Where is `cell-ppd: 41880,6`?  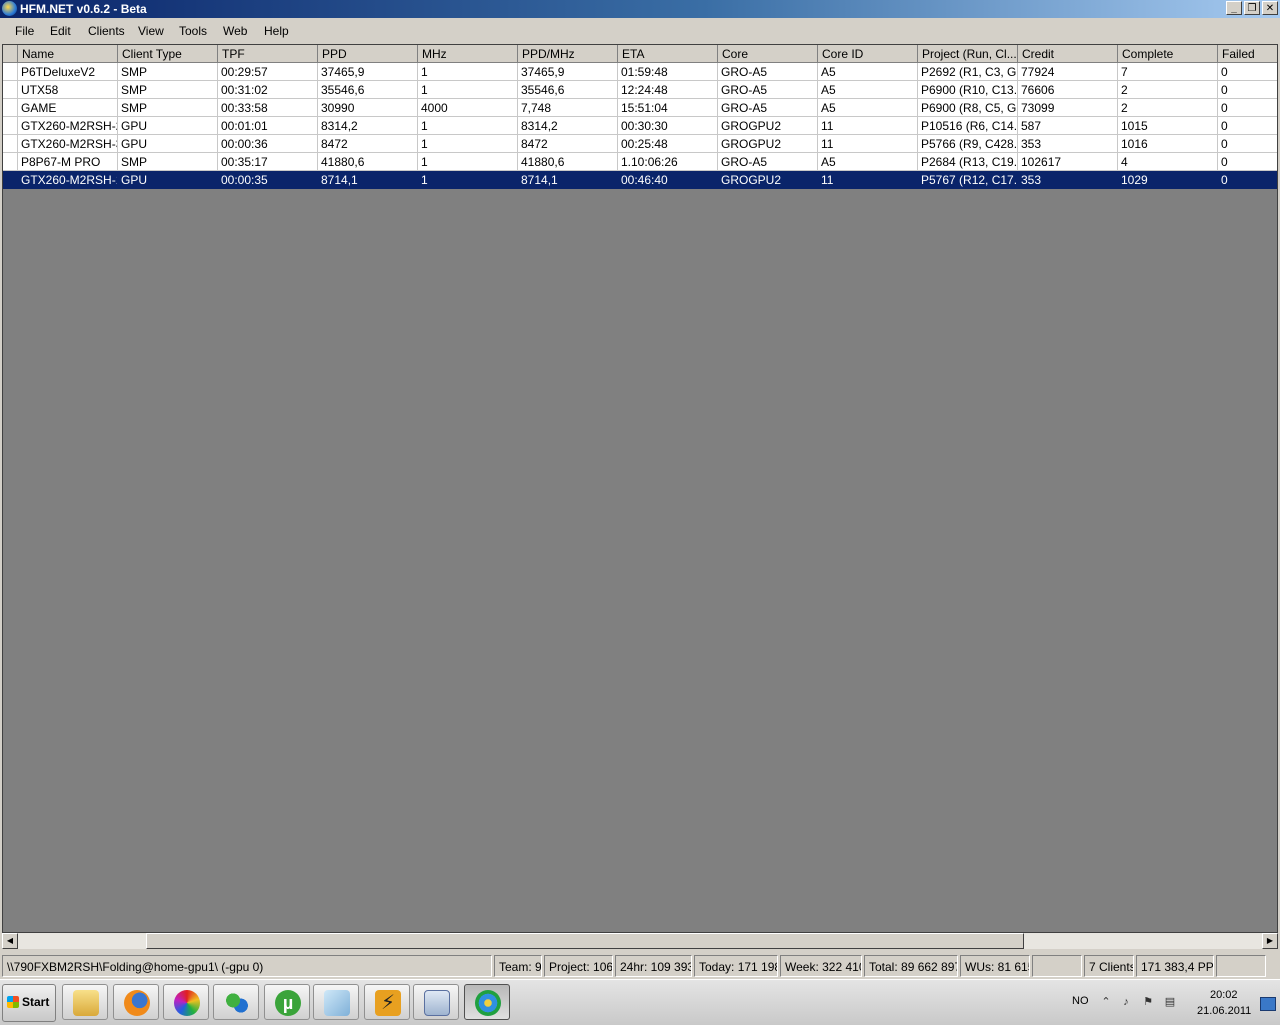 cell-ppd: 41880,6 is located at coordinates (368, 162).